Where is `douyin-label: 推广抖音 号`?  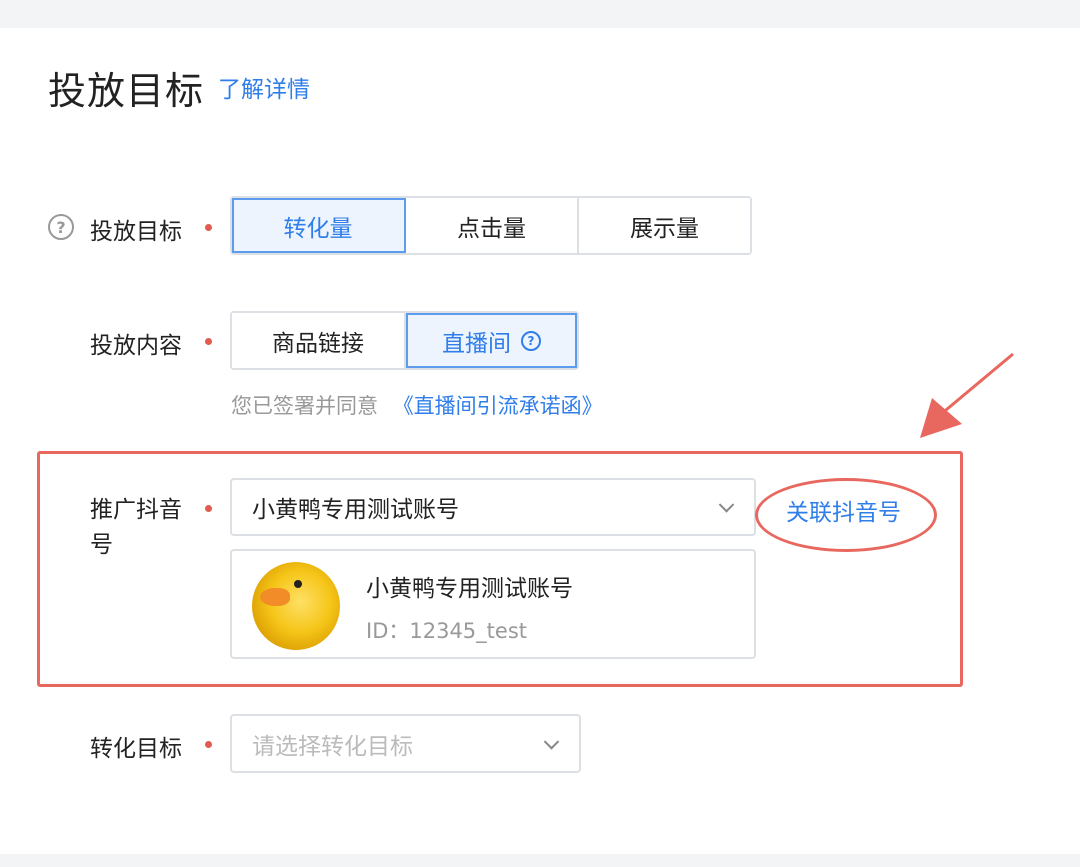
douyin-label: 推广抖音 号 is located at coordinates (136, 528).